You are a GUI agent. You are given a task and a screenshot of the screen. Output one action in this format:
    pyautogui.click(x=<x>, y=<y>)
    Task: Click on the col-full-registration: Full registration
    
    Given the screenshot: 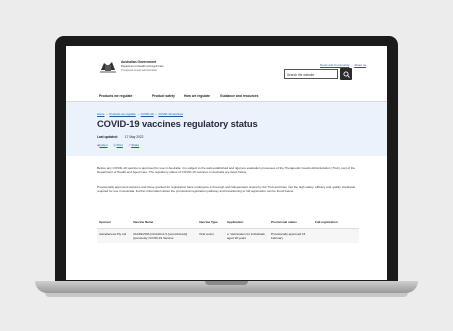 What is the action you would take?
    pyautogui.click(x=336, y=222)
    